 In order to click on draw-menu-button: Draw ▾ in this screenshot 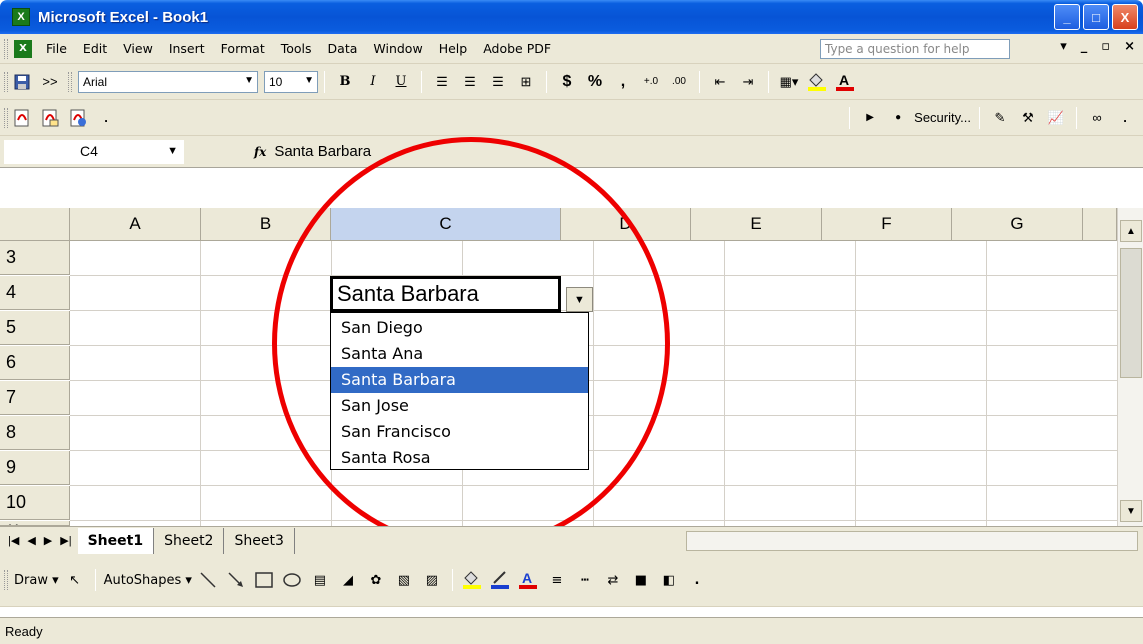, I will do `click(36, 580)`.